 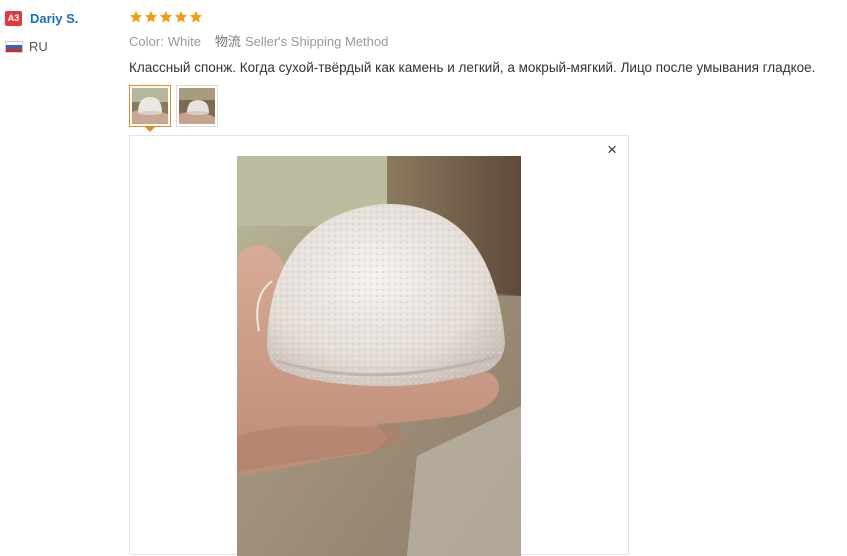 What do you see at coordinates (13, 18) in the screenshot?
I see `level-badge: A3` at bounding box center [13, 18].